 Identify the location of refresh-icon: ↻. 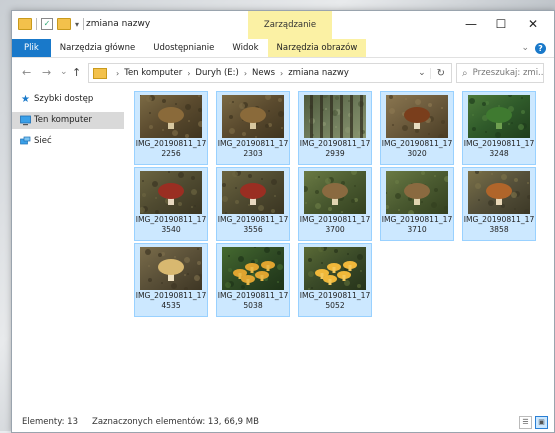
(440, 73).